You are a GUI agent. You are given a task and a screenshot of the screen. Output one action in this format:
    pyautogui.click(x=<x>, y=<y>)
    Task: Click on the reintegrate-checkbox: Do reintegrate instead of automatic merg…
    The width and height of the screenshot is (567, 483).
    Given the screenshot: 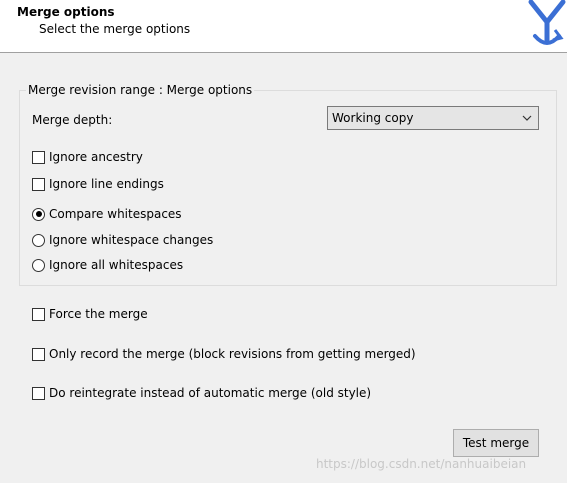 What is the action you would take?
    pyautogui.click(x=201, y=393)
    